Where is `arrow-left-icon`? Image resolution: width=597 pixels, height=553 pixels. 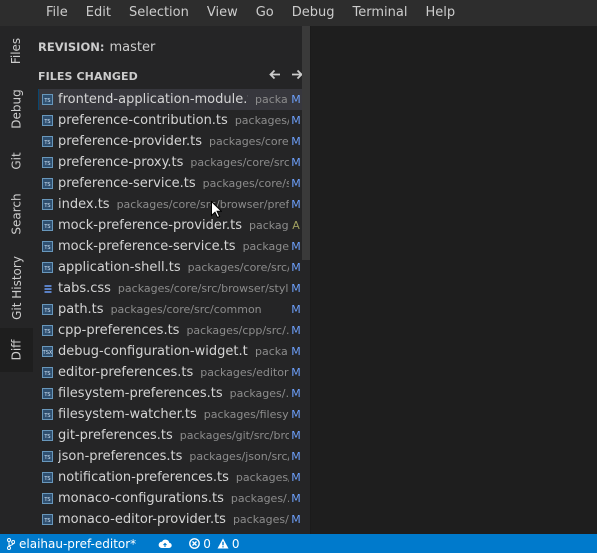 arrow-left-icon is located at coordinates (275, 74).